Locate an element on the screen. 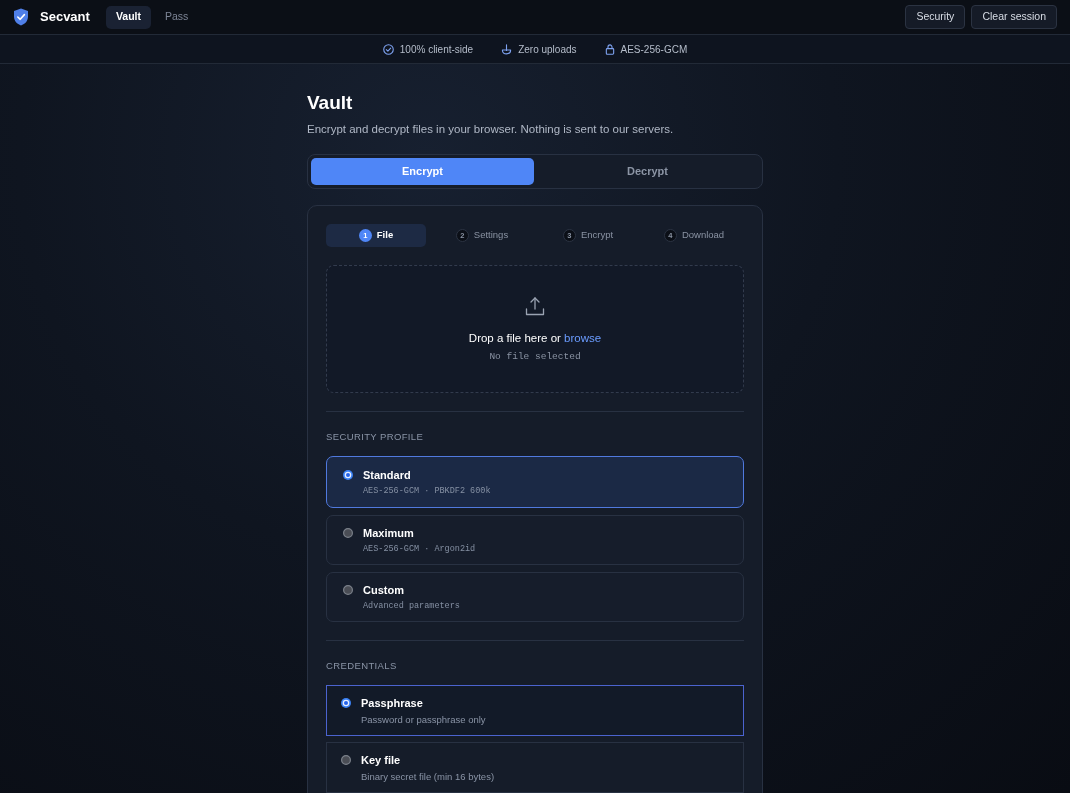  option-name: Standard is located at coordinates (387, 474).